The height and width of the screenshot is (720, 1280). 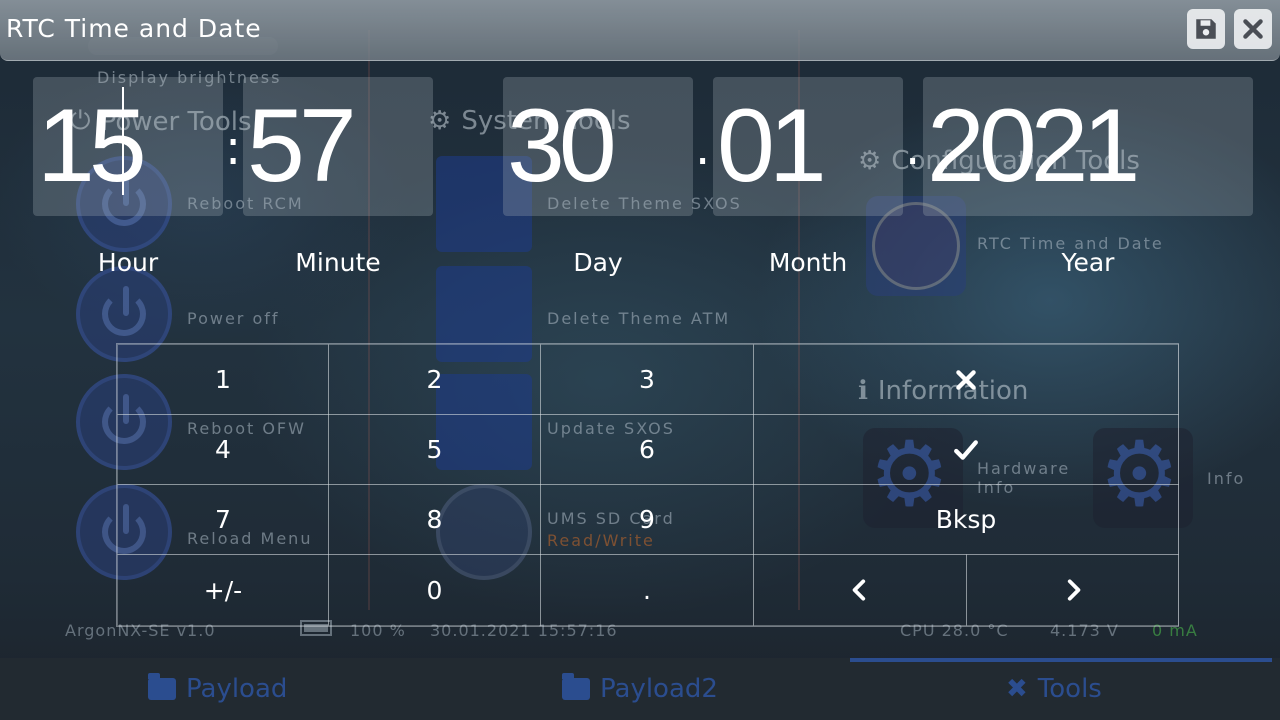 What do you see at coordinates (302, 146) in the screenshot?
I see `minute-value: 57` at bounding box center [302, 146].